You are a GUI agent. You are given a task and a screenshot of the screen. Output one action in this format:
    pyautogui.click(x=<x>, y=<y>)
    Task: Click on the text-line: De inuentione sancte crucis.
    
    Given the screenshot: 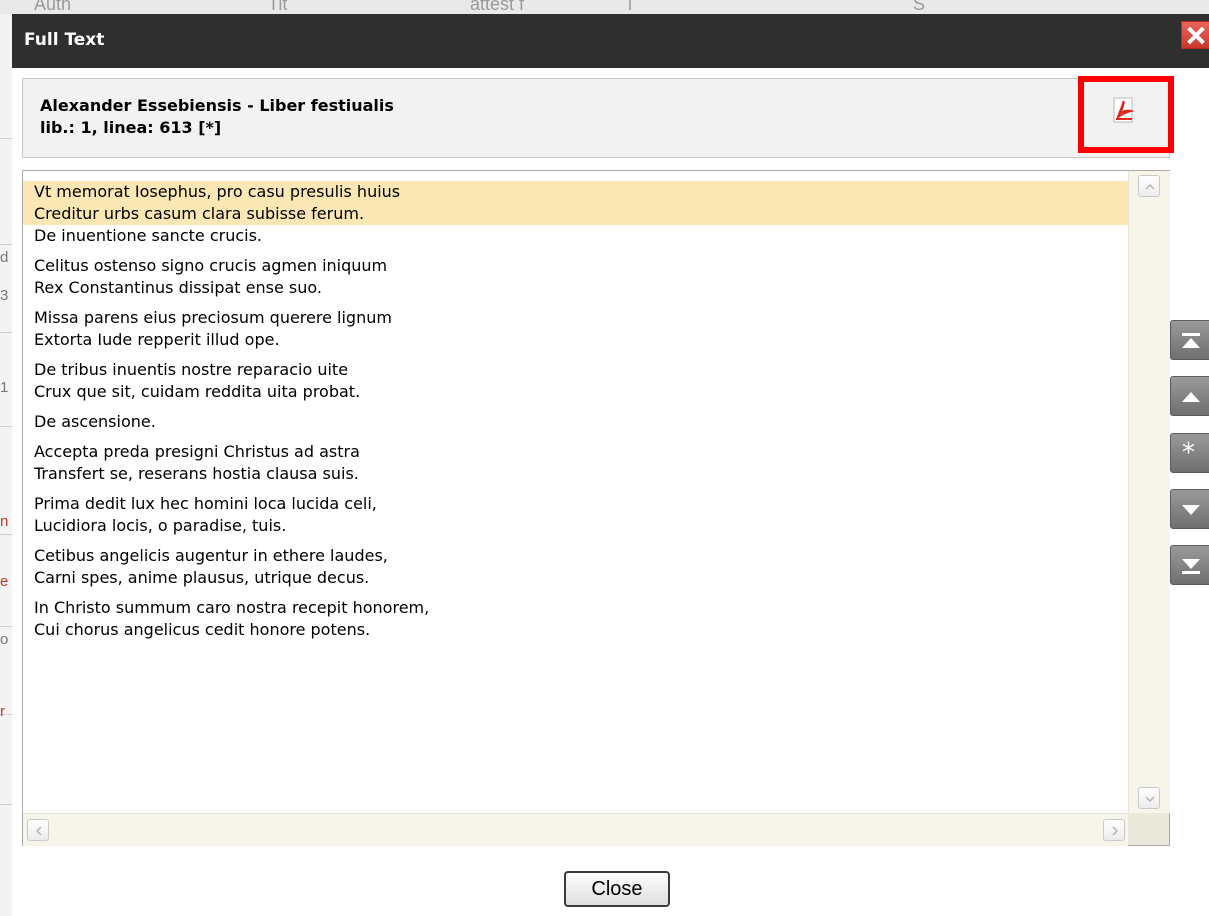 What is the action you would take?
    pyautogui.click(x=148, y=235)
    